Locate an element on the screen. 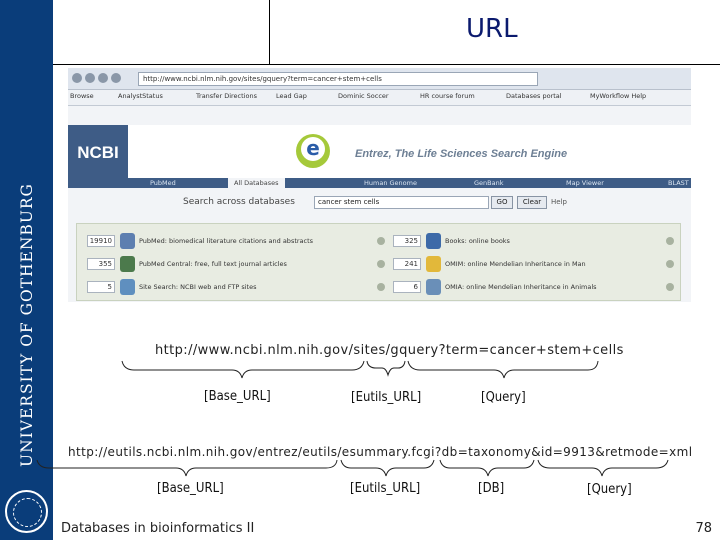 Image resolution: width=720 pixels, height=540 pixels. bookmark-item: Databases portal is located at coordinates (534, 96).